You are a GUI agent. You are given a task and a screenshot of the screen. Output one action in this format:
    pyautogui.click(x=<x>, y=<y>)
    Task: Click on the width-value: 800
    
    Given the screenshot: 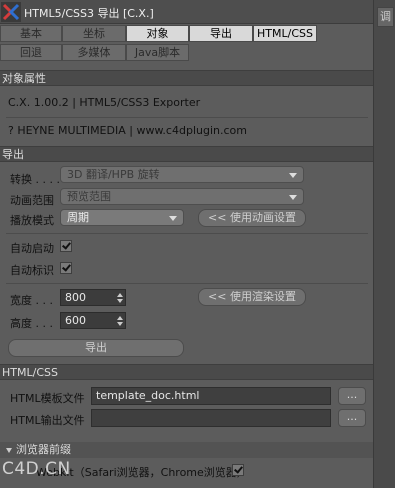 What is the action you would take?
    pyautogui.click(x=75, y=297)
    